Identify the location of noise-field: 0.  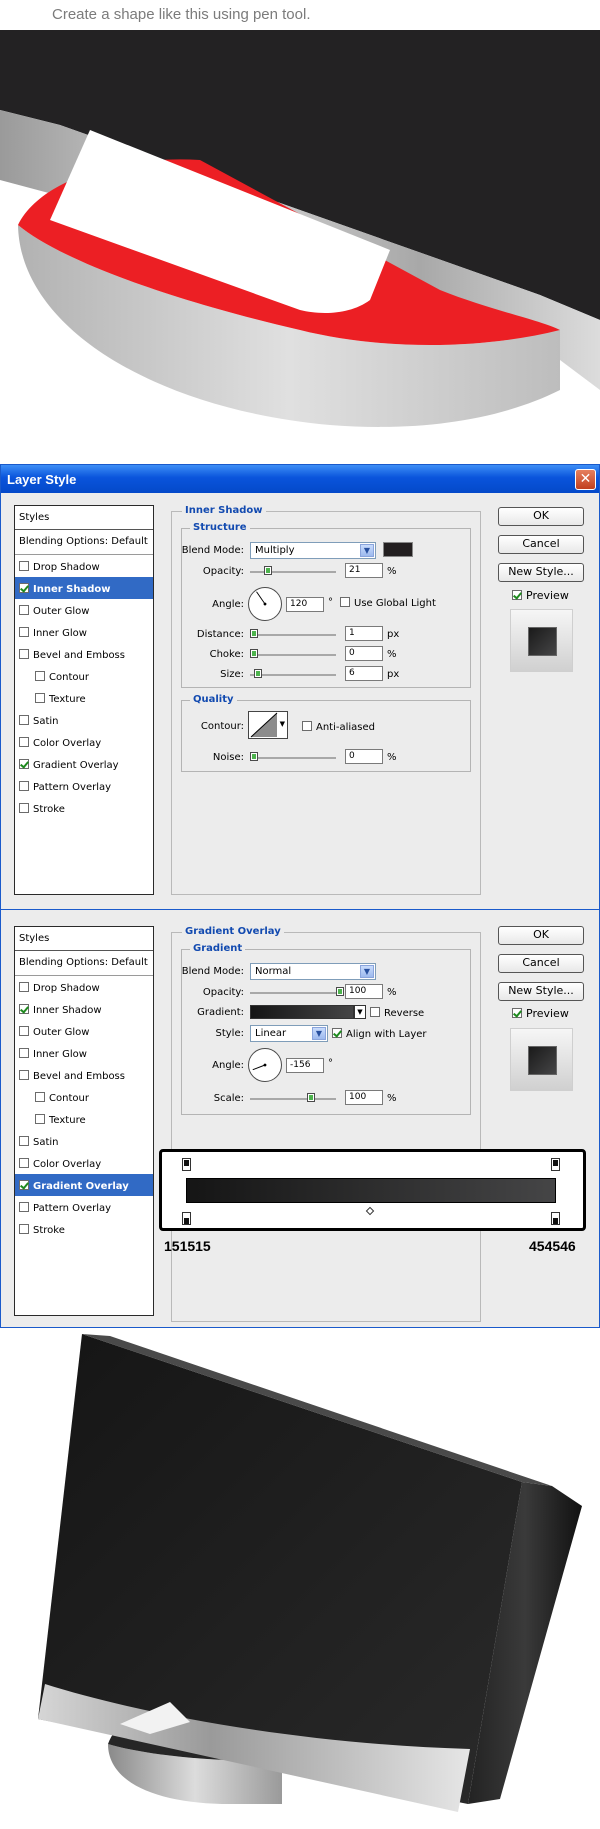
(364, 756).